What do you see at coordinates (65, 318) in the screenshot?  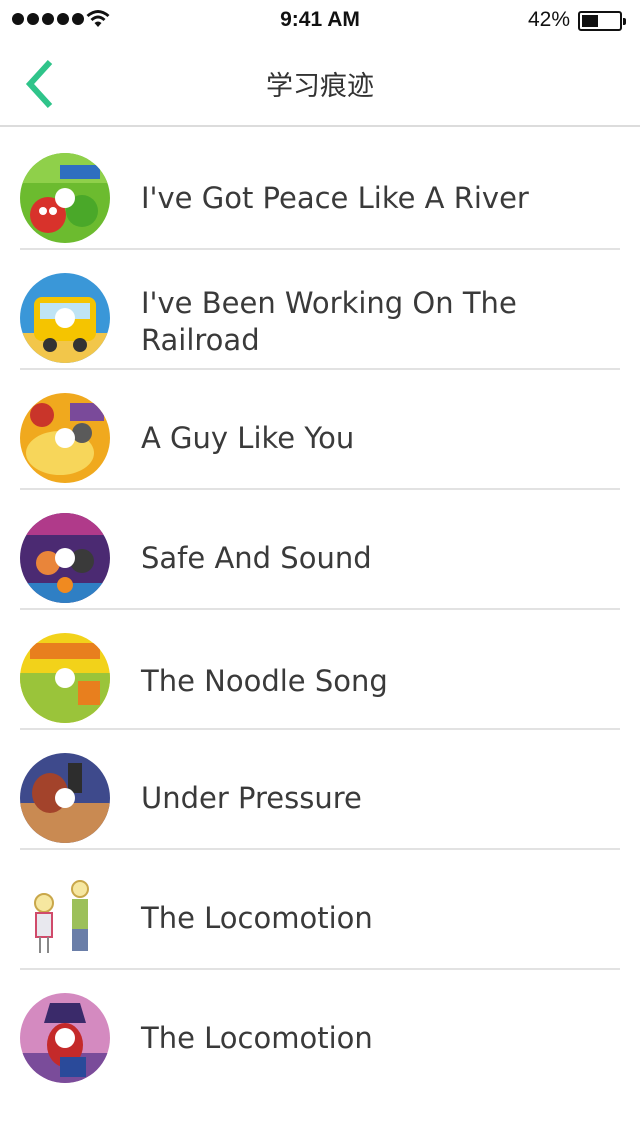 I see `yellow-bus-disc-icon` at bounding box center [65, 318].